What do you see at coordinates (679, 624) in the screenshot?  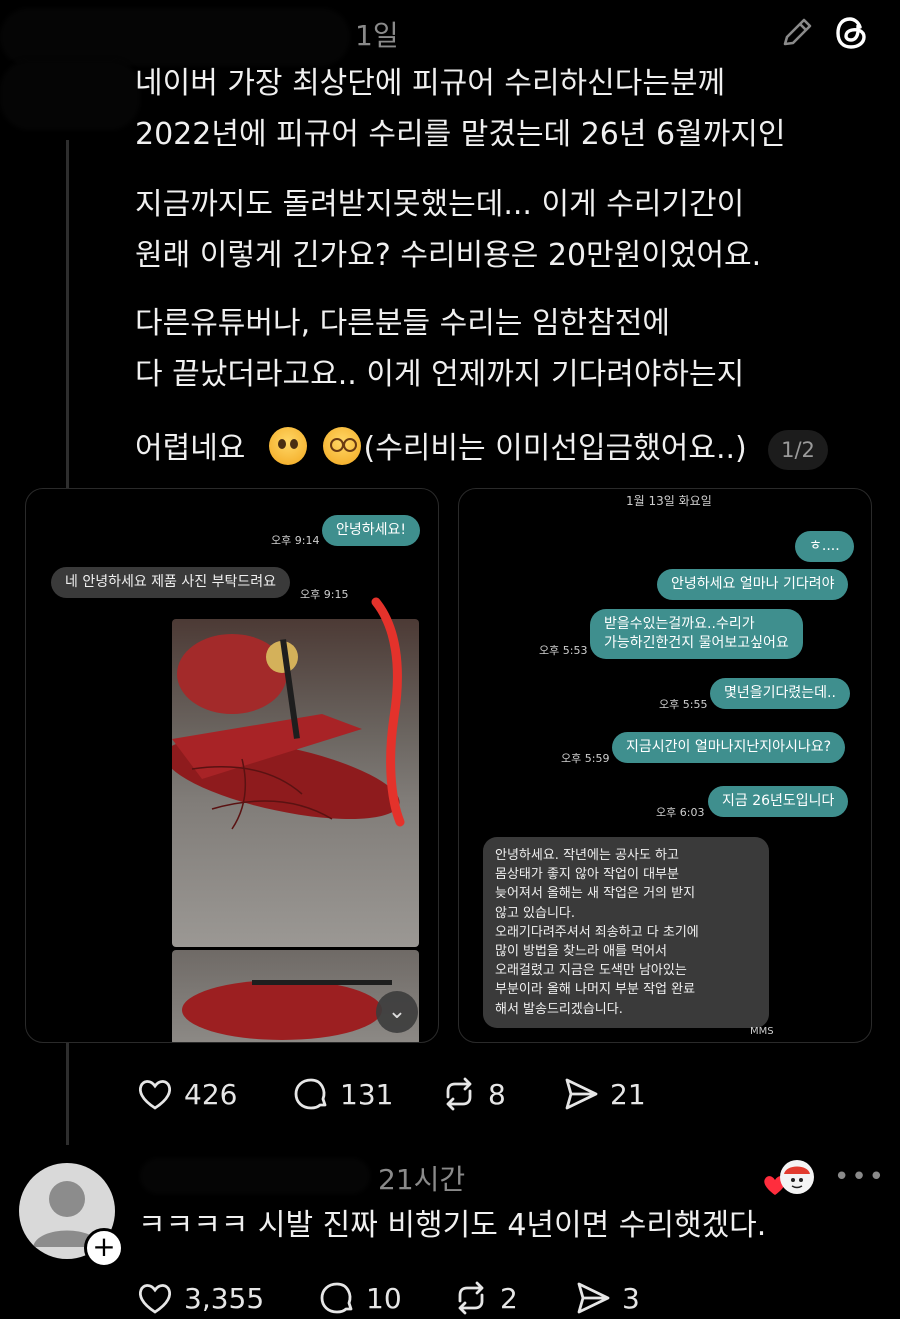 I see `sent-message-line: 받을수있는걸까요..수리가` at bounding box center [679, 624].